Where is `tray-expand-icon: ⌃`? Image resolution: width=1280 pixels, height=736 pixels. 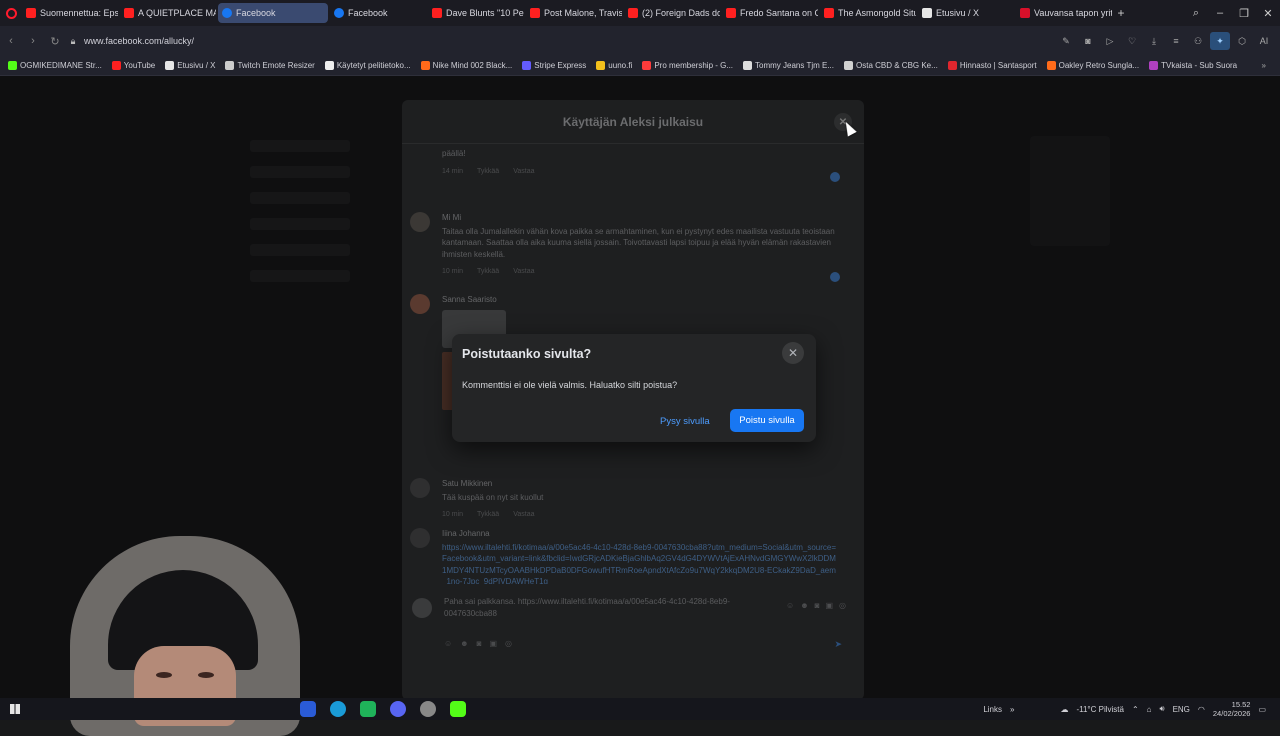 tray-expand-icon: ⌃ is located at coordinates (1135, 709).